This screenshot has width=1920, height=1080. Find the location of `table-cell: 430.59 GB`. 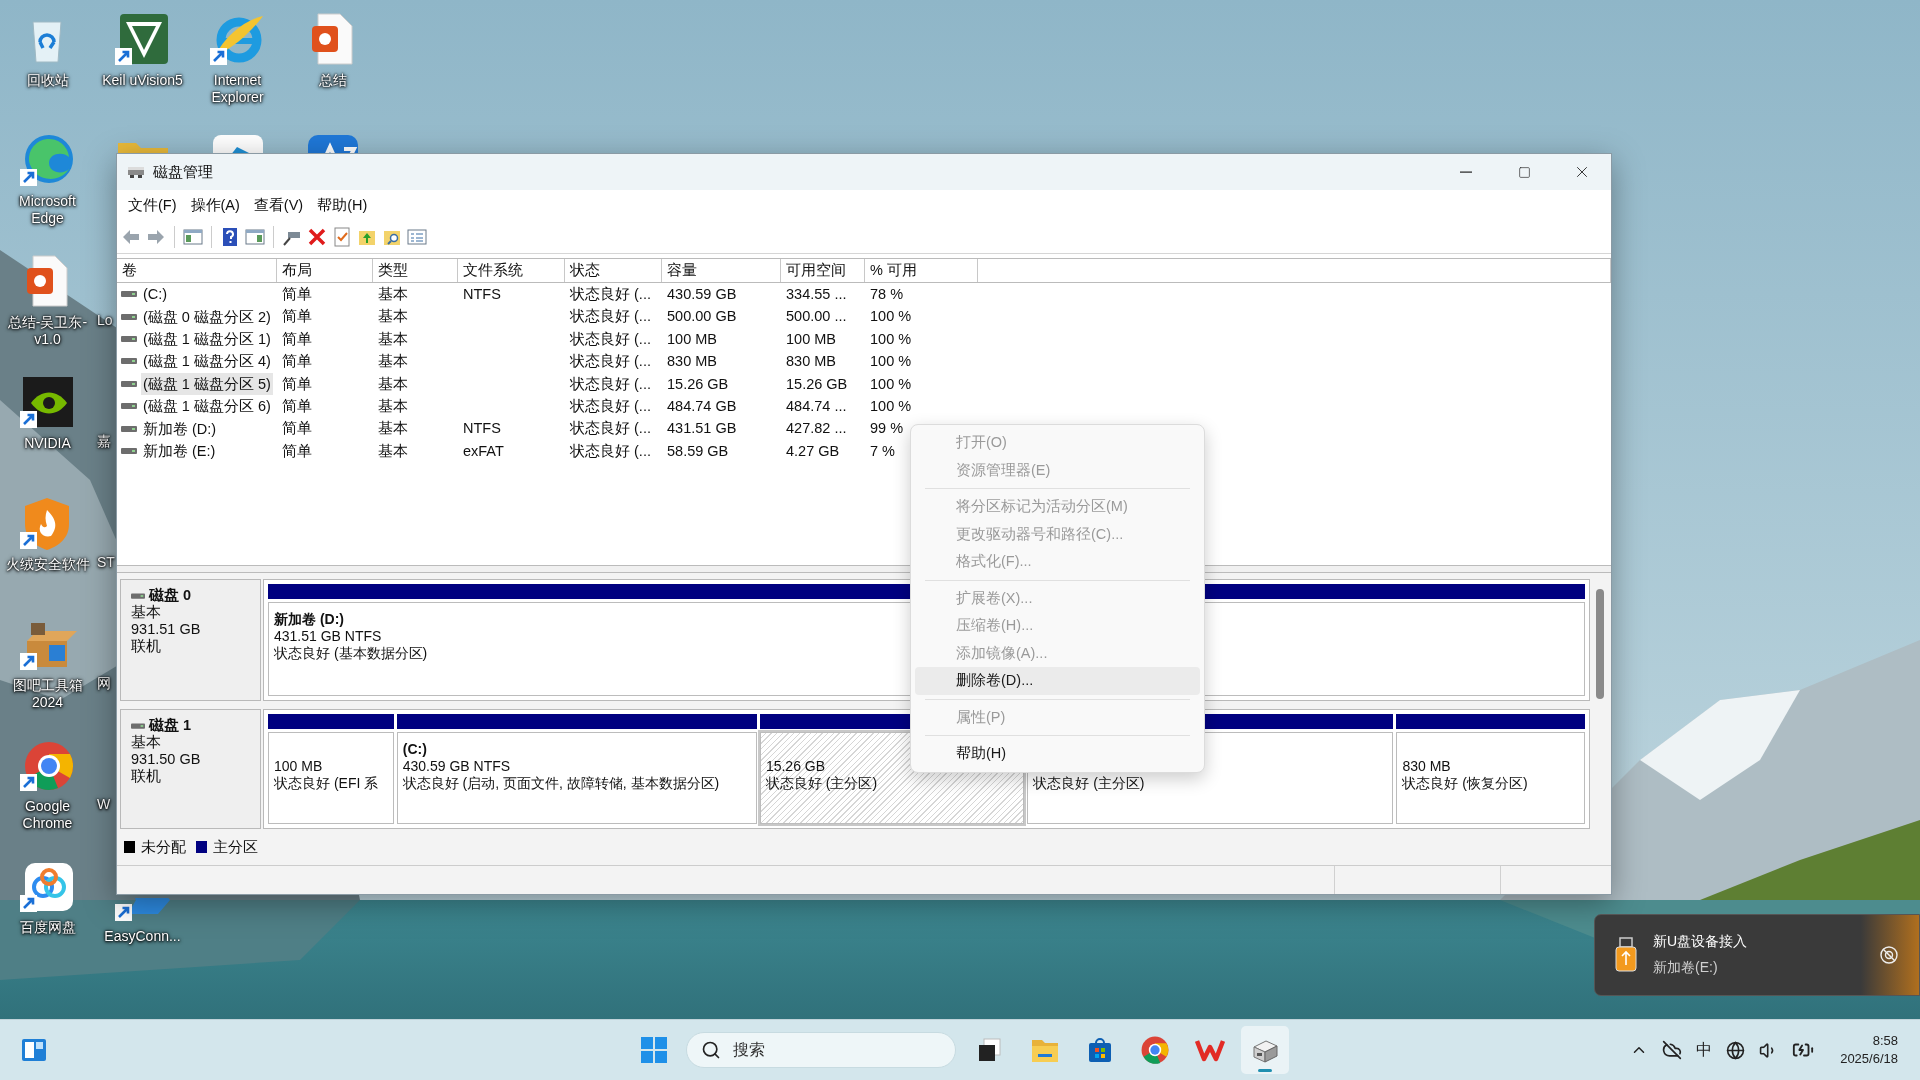

table-cell: 430.59 GB is located at coordinates (702, 294).